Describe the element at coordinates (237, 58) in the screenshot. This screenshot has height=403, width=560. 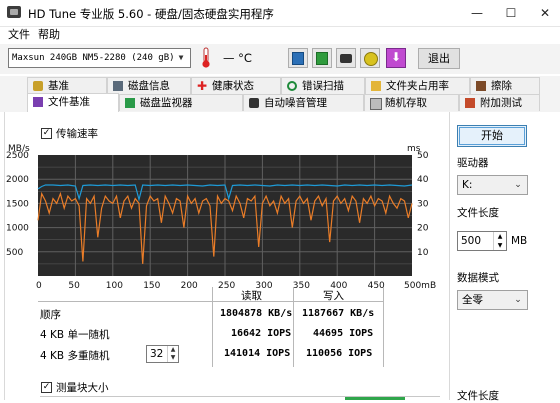
I see `temperature-value: — °C` at that location.